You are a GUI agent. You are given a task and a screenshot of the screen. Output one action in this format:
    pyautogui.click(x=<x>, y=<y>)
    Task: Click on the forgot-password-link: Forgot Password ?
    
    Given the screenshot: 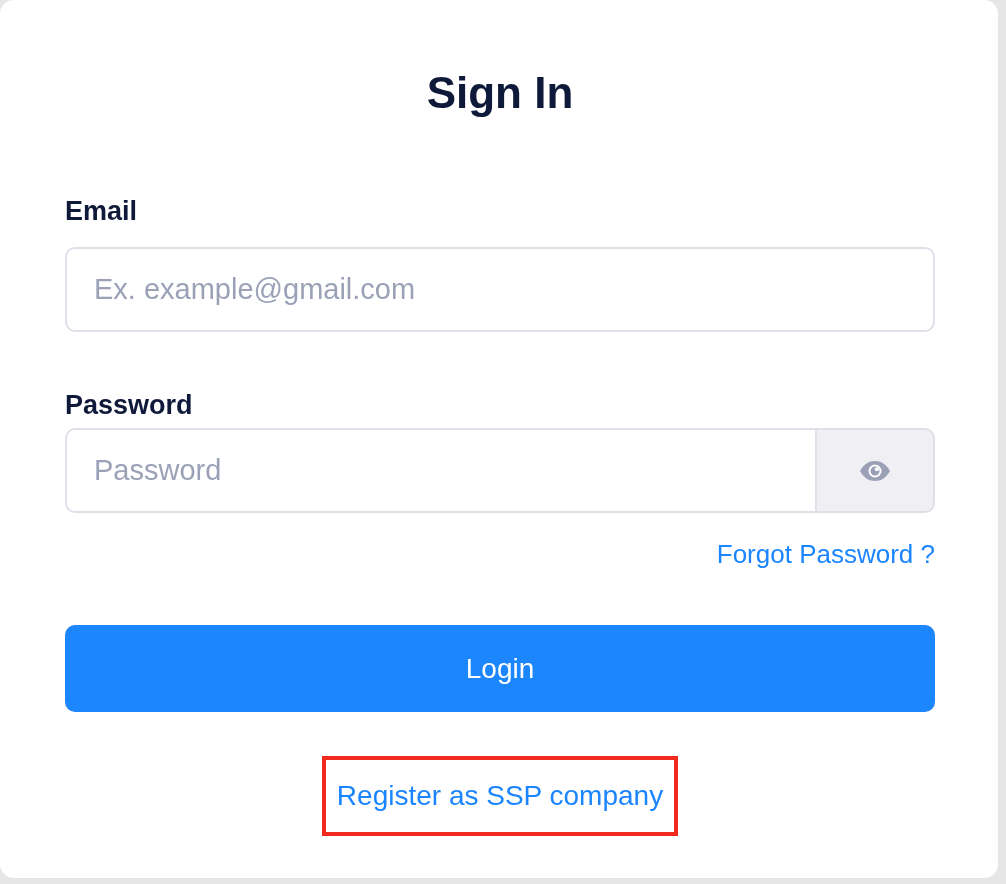 What is the action you would take?
    pyautogui.click(x=825, y=554)
    